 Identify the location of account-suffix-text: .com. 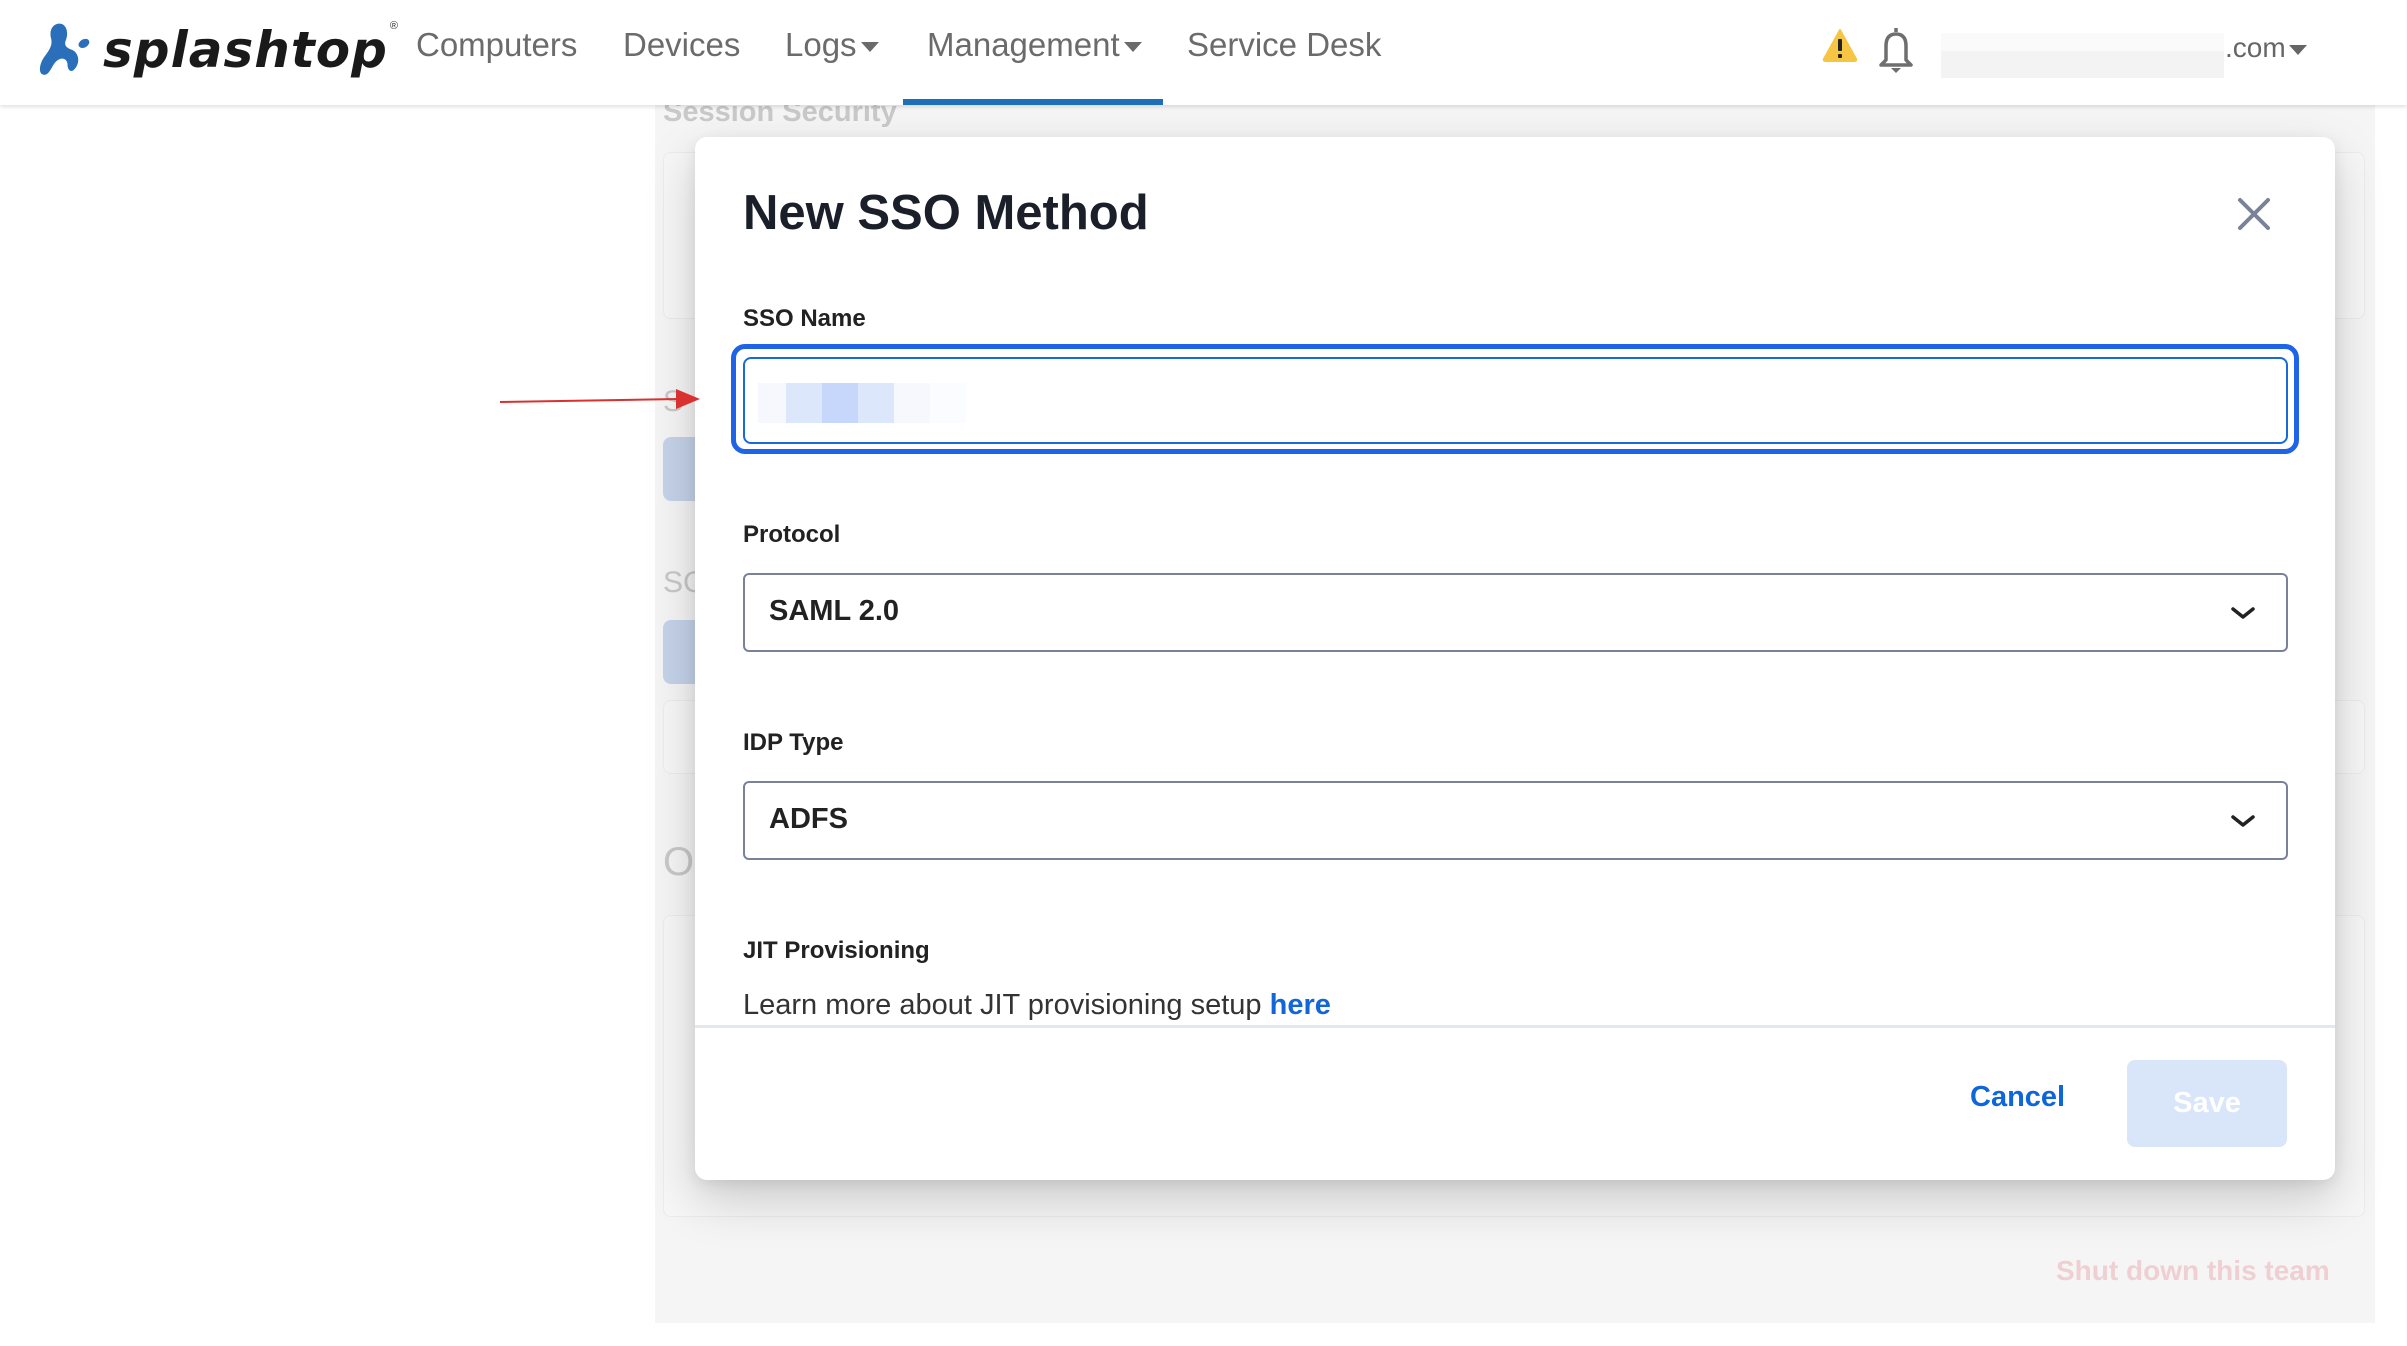
(2255, 47).